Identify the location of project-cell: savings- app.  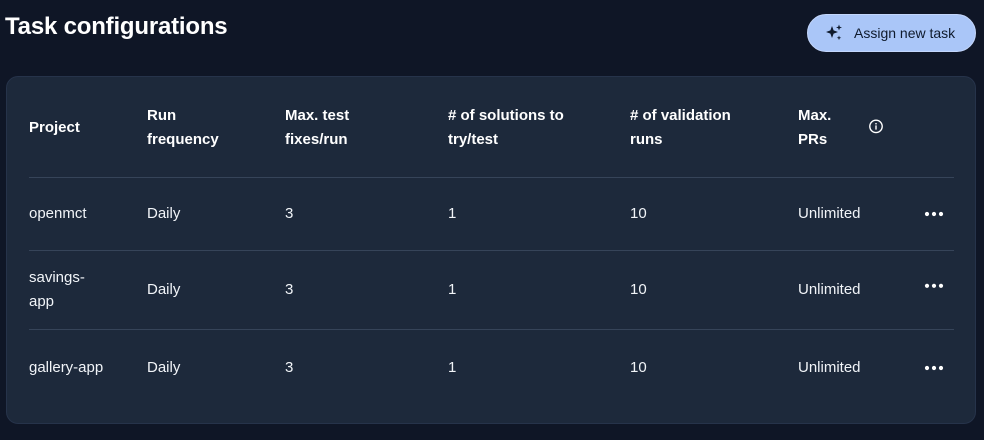
(57, 289).